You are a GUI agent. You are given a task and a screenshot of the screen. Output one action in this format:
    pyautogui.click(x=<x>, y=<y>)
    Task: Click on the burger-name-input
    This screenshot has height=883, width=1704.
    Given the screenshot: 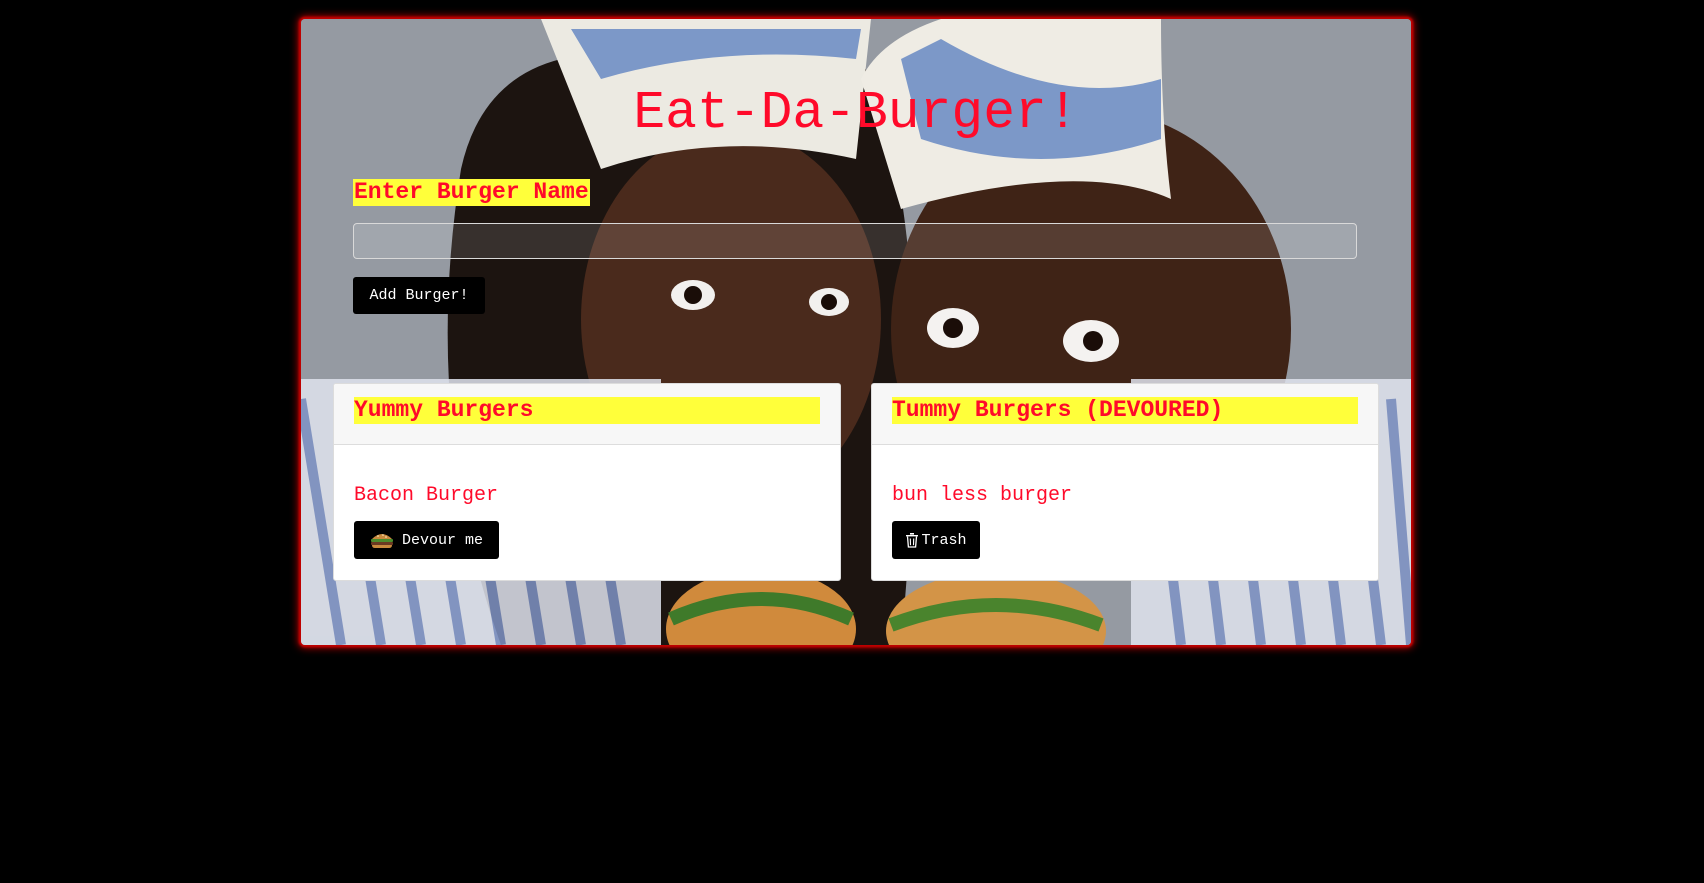 What is the action you would take?
    pyautogui.click(x=855, y=241)
    